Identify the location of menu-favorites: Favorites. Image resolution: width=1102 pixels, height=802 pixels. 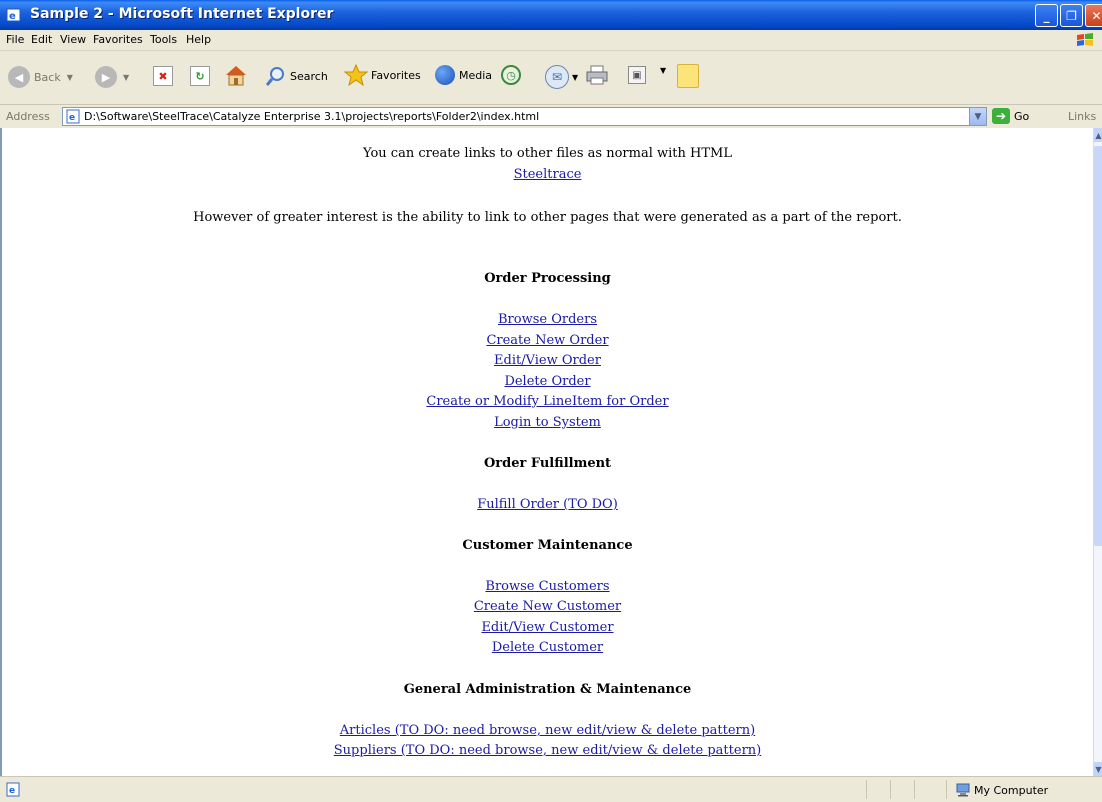
(118, 39).